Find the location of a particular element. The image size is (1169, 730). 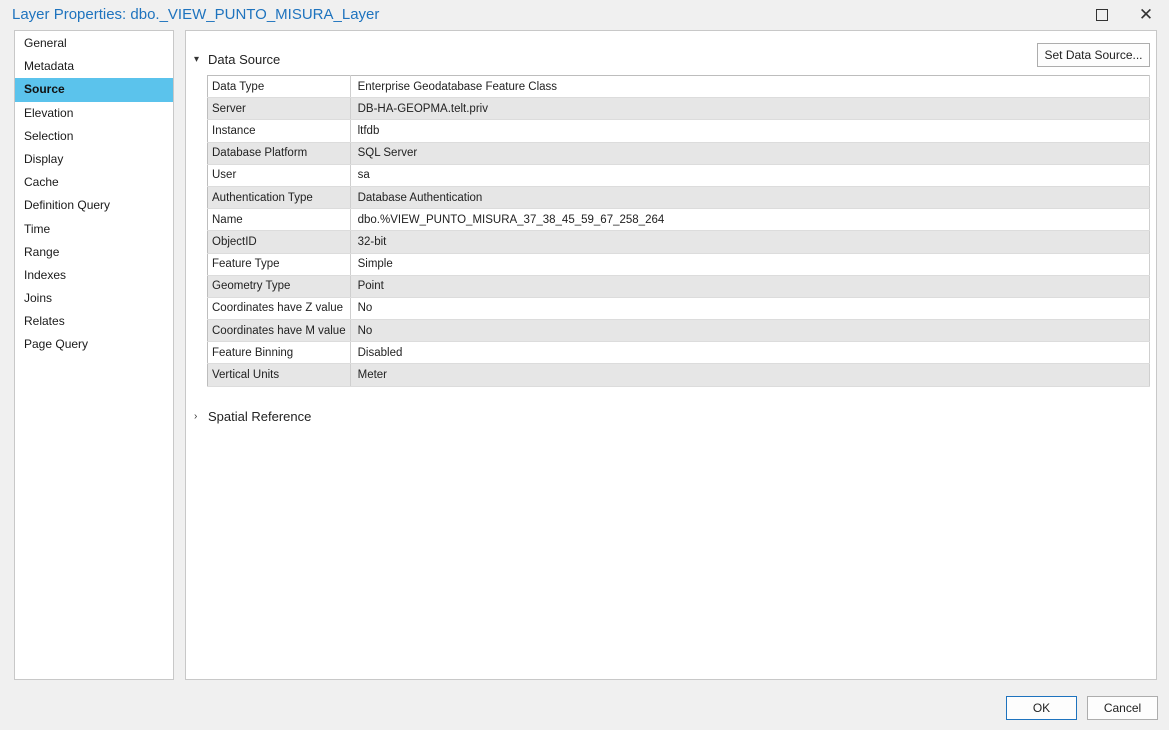

property-key: Authentication Type is located at coordinates (279, 198).